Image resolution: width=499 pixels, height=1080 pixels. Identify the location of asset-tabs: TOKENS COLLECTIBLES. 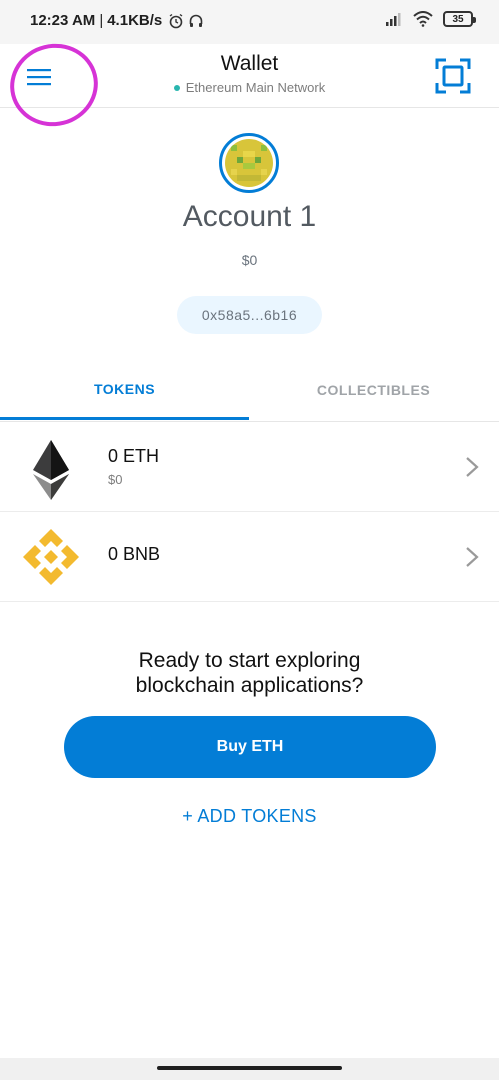
(249, 391).